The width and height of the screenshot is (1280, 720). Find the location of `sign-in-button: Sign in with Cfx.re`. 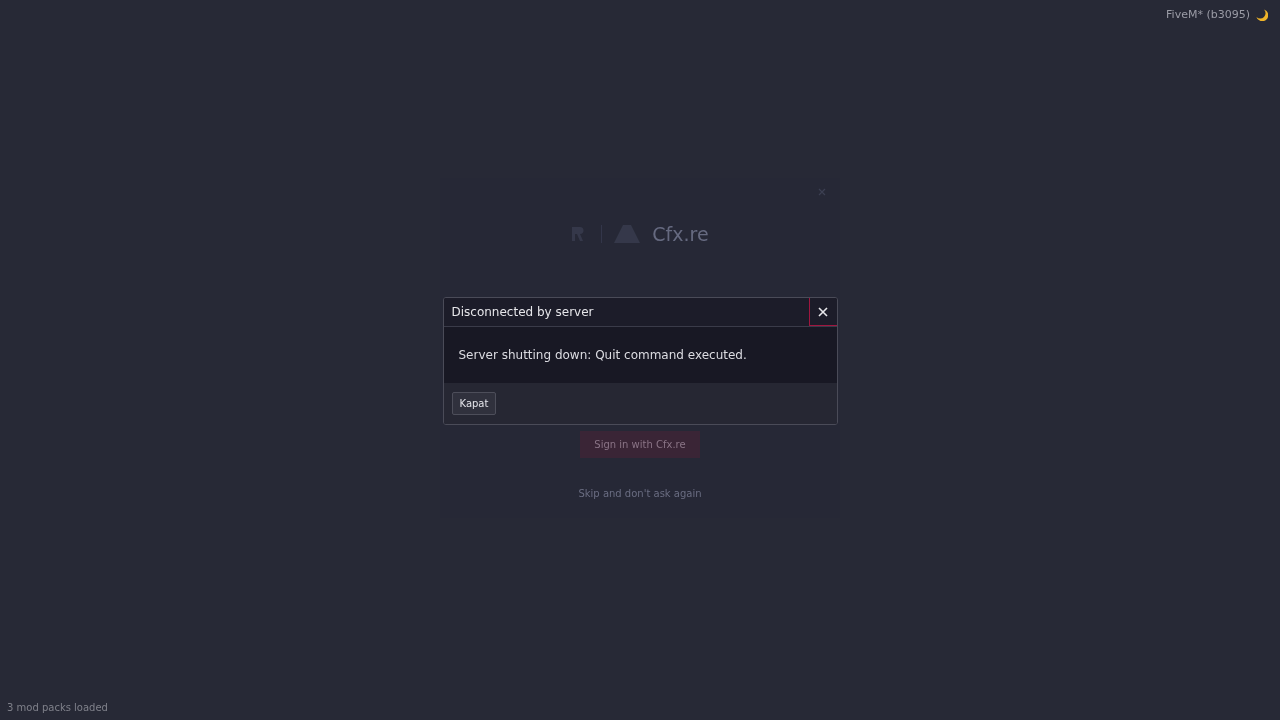

sign-in-button: Sign in with Cfx.re is located at coordinates (640, 444).